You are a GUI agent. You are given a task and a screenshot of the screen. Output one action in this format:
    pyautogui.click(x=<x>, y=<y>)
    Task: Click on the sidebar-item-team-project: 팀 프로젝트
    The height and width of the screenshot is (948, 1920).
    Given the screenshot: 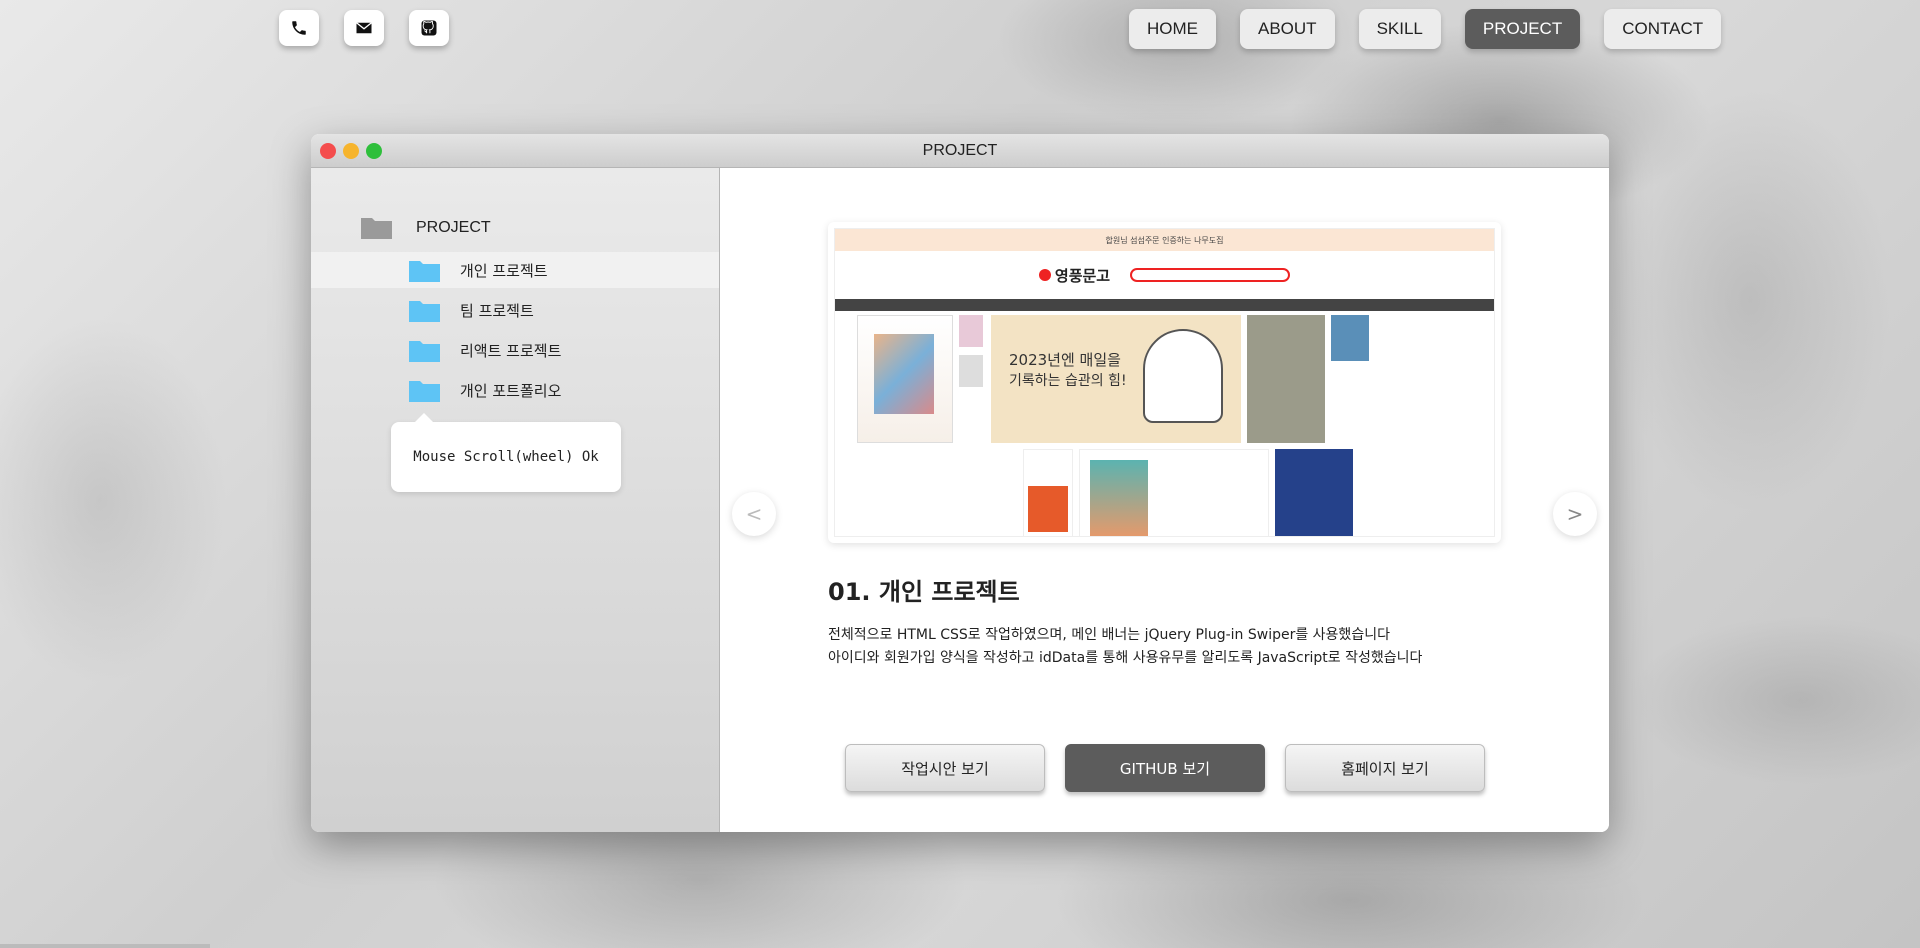 What is the action you would take?
    pyautogui.click(x=515, y=310)
    